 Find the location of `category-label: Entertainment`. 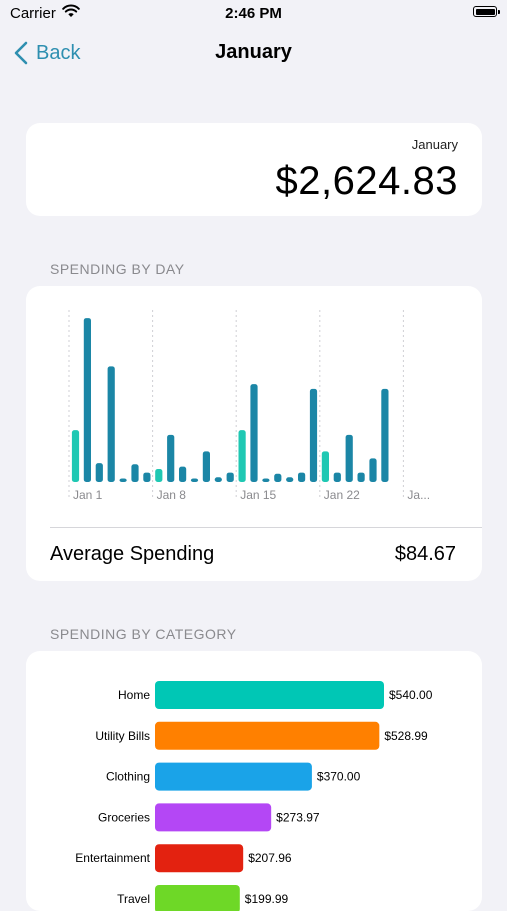

category-label: Entertainment is located at coordinates (112, 858).